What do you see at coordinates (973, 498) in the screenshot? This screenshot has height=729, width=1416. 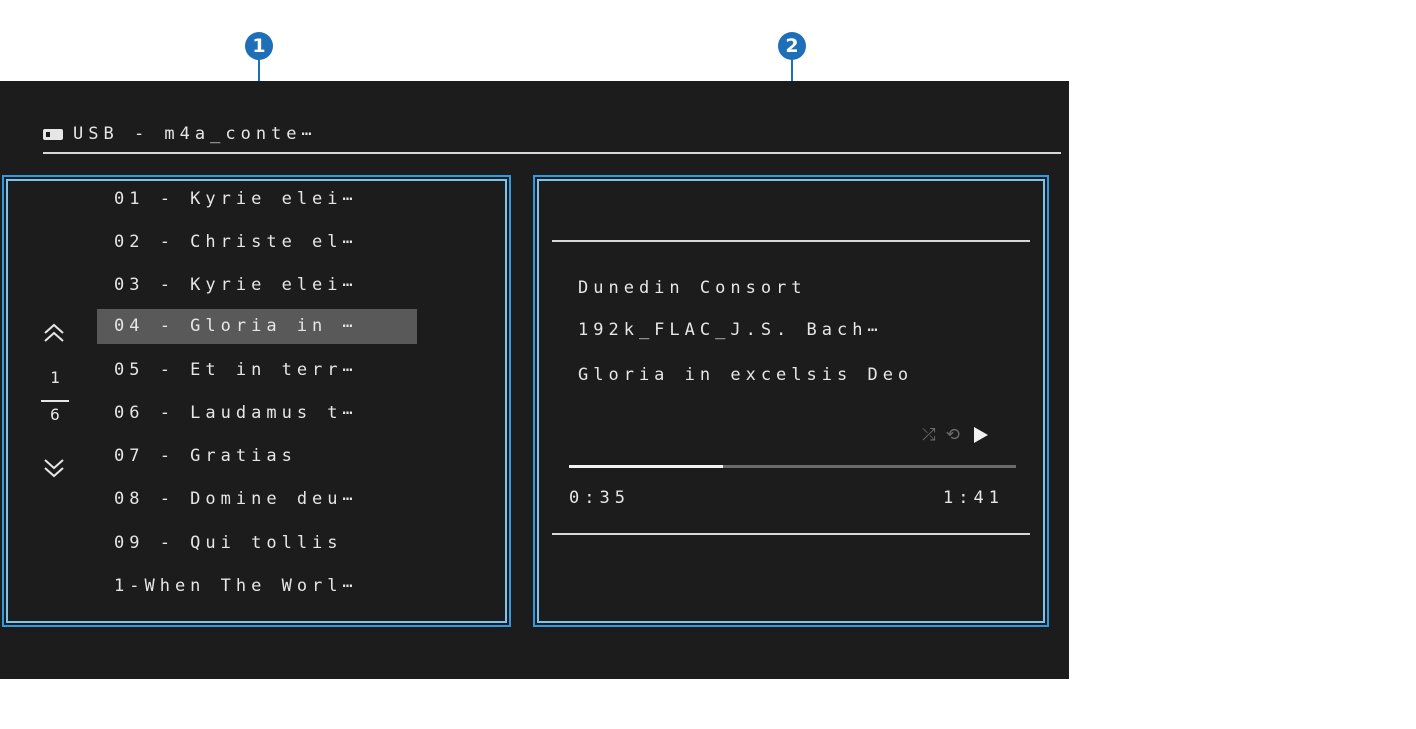 I see `total-time: 1:41` at bounding box center [973, 498].